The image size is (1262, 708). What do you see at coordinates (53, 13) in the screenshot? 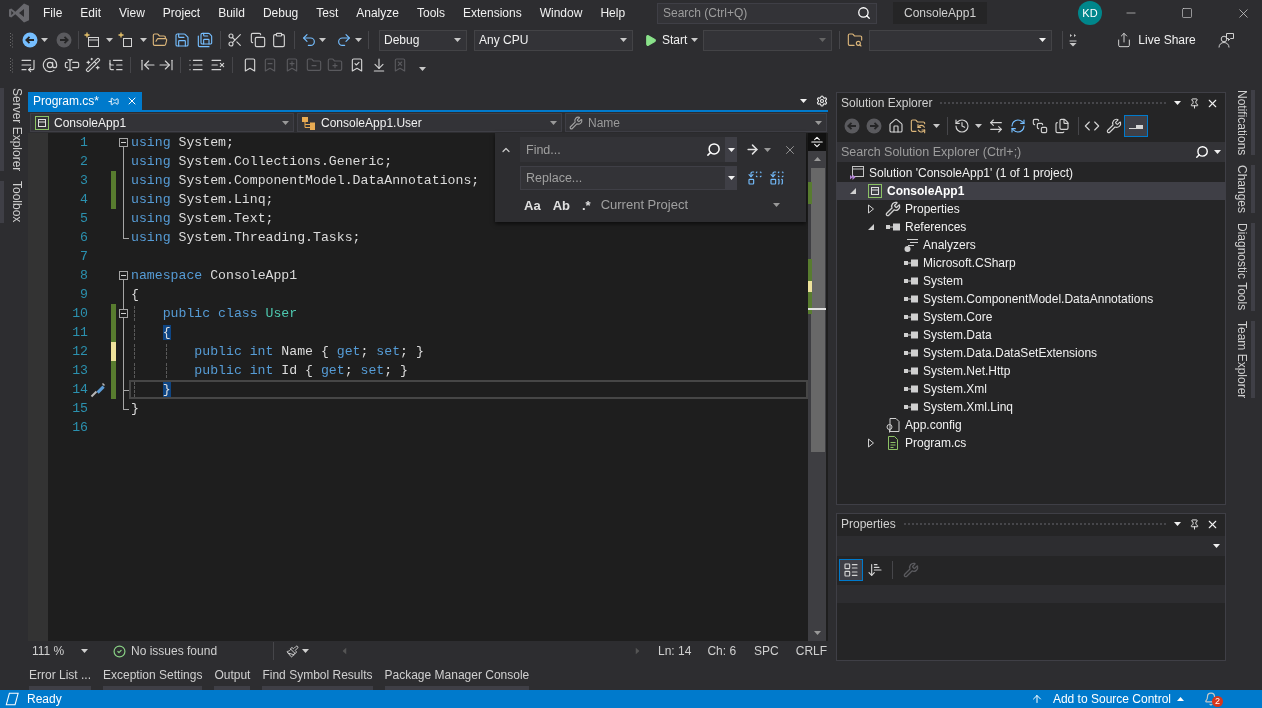
I see `menu-item: File` at bounding box center [53, 13].